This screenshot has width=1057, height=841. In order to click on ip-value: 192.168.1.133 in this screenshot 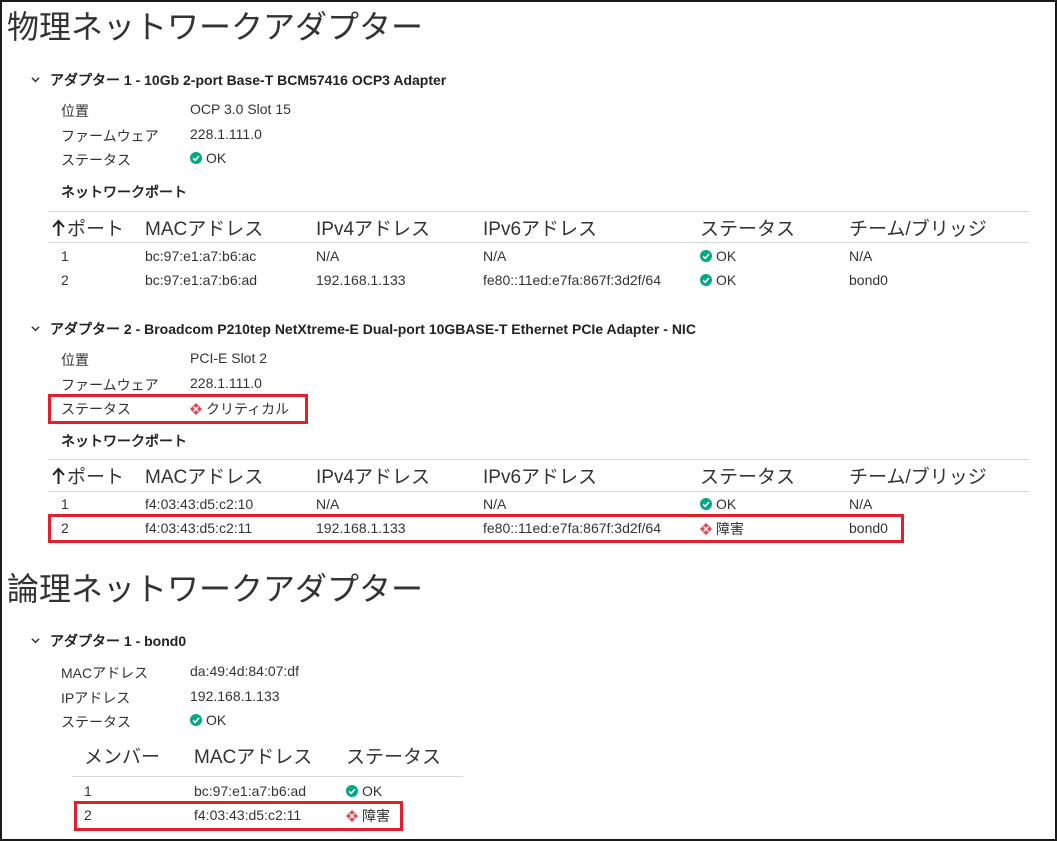, I will do `click(235, 696)`.